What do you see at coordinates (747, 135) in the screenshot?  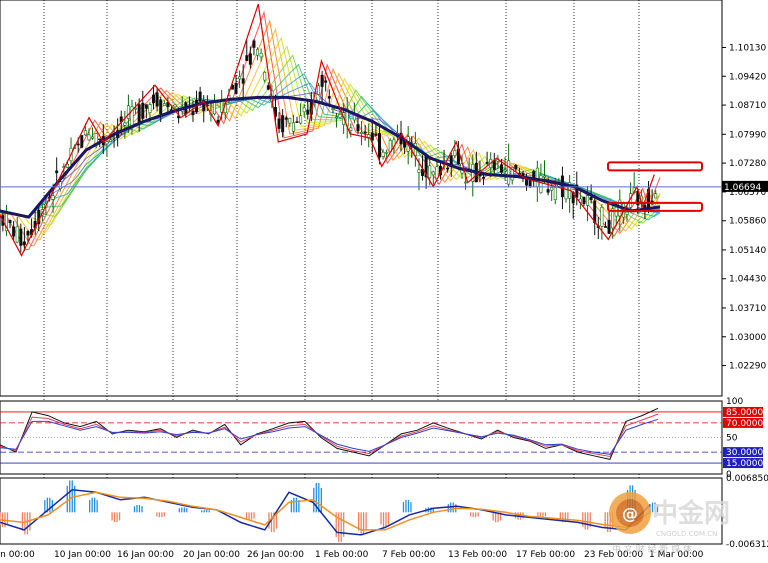 I see `price-tick-label: 1.07990` at bounding box center [747, 135].